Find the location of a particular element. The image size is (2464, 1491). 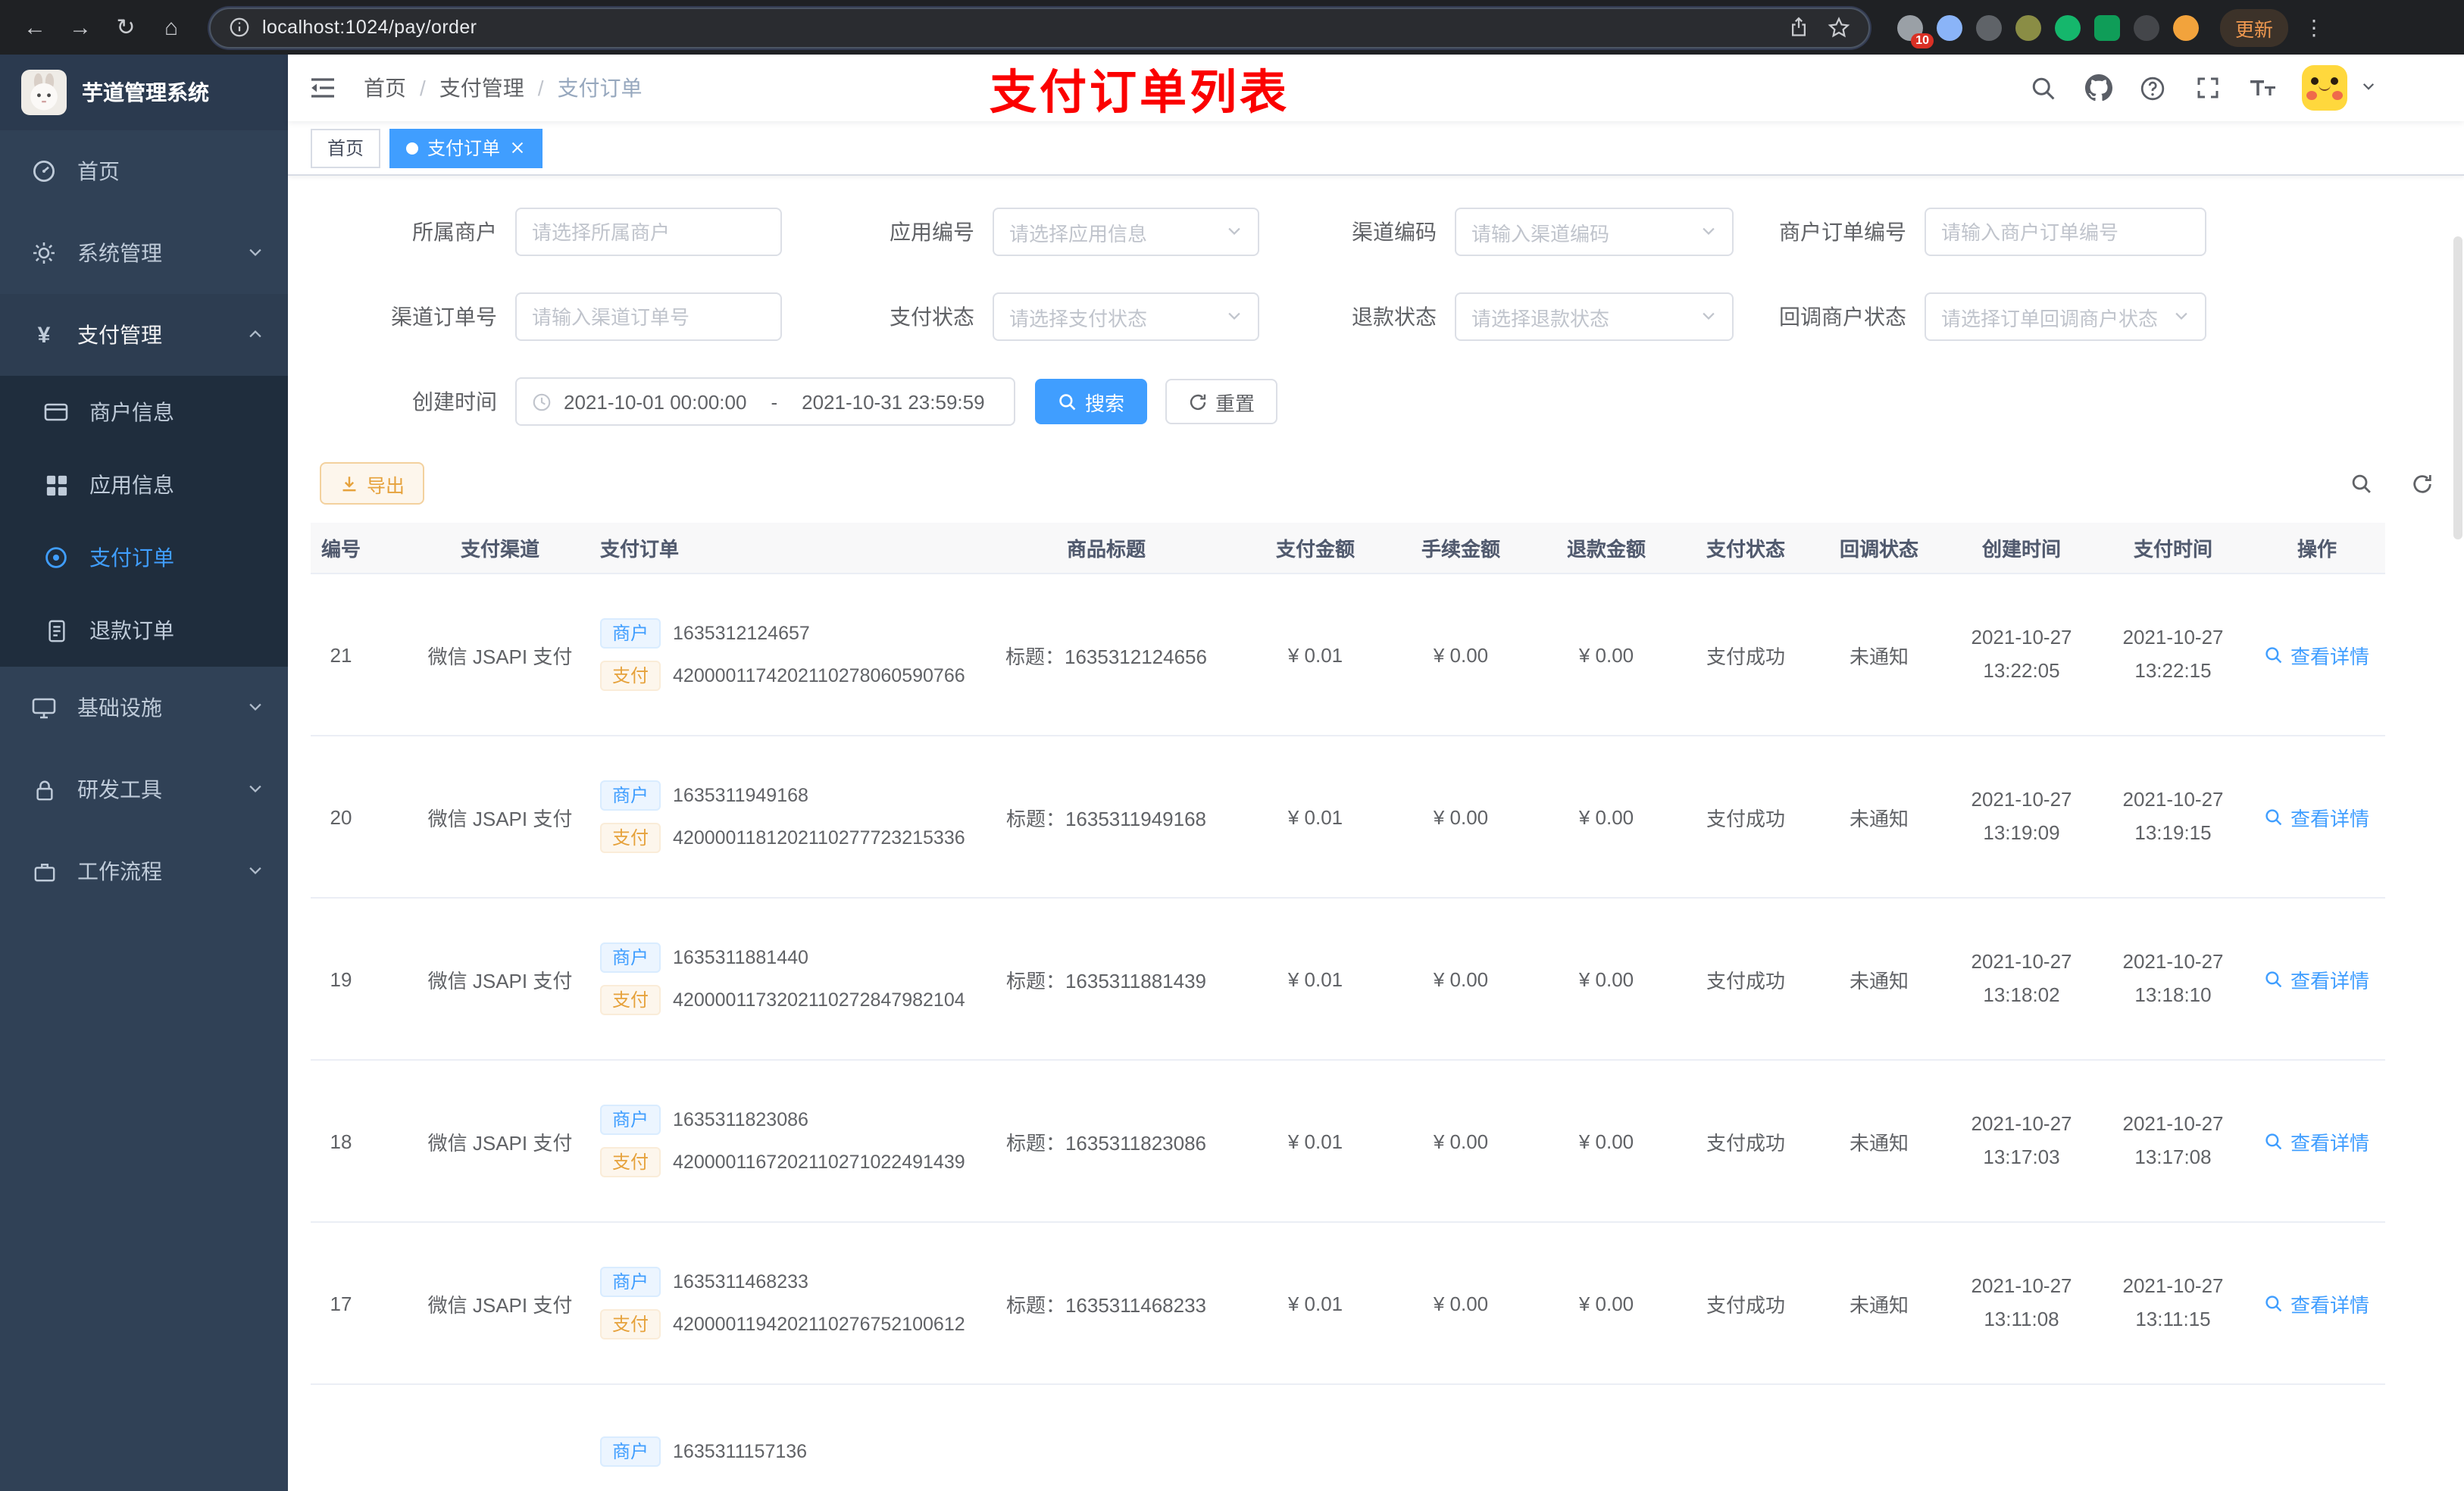

user-avatar is located at coordinates (2324, 88).